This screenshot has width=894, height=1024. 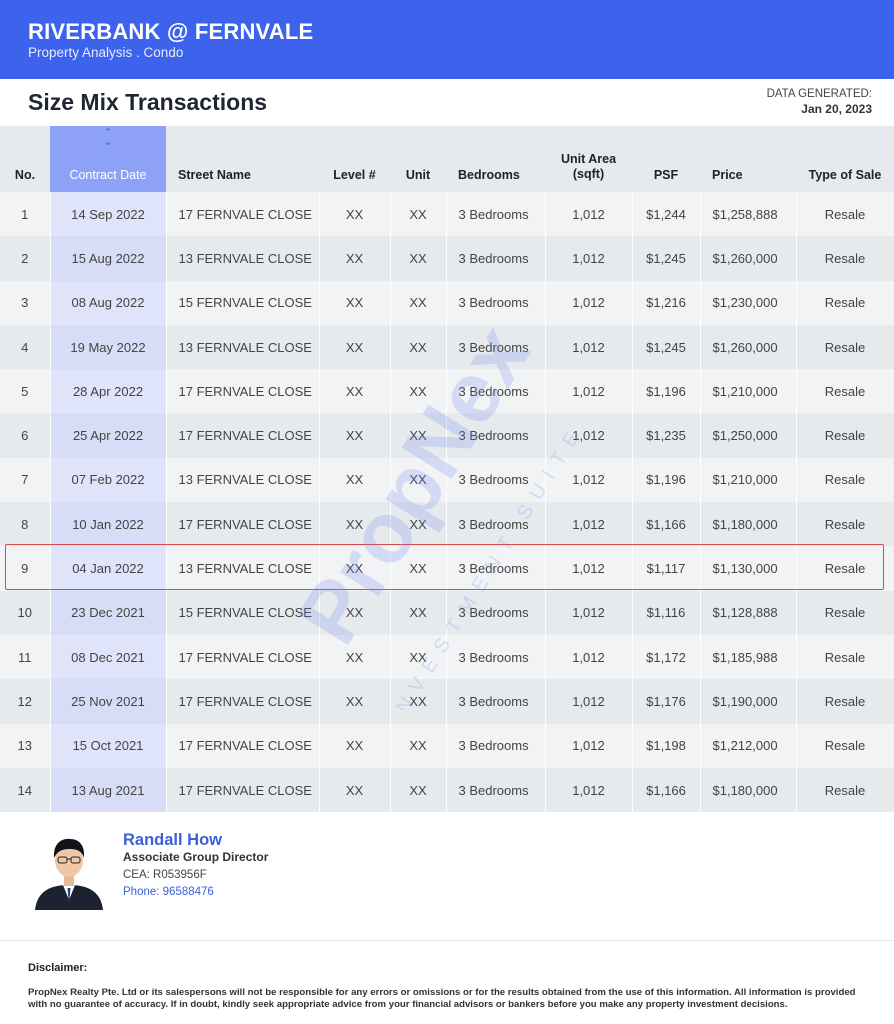 I want to click on sort-chevrons-icon: ⌃ ⌄, so click(x=108, y=138).